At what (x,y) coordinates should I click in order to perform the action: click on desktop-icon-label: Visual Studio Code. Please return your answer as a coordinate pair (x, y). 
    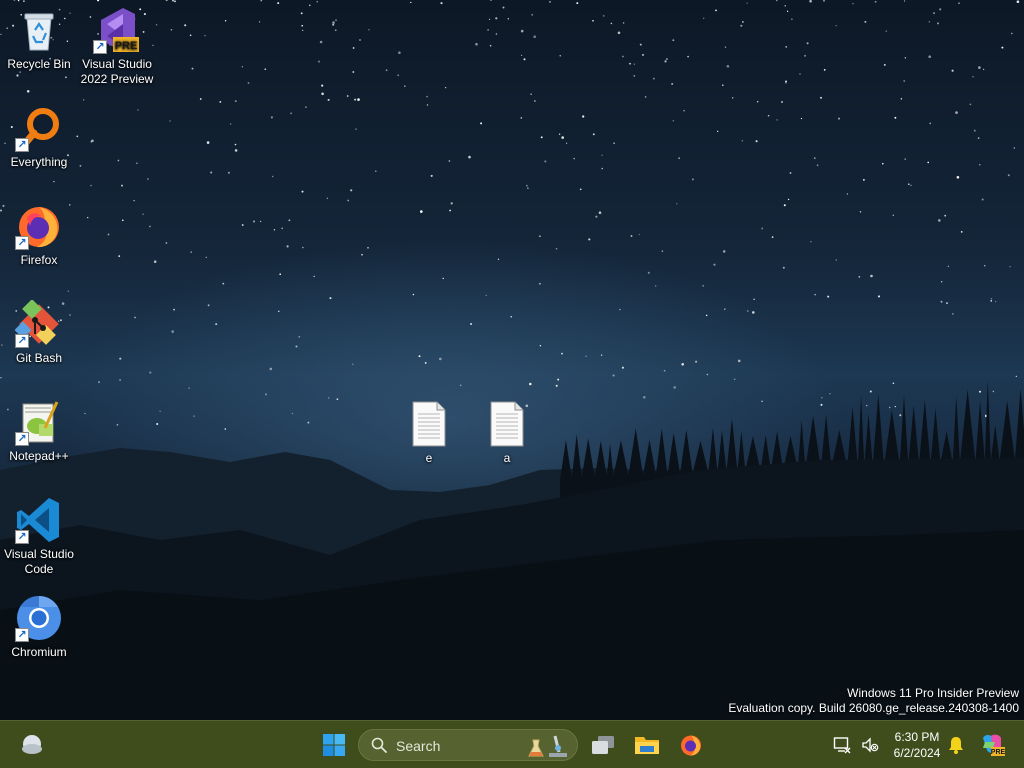
    Looking at the image, I should click on (39, 561).